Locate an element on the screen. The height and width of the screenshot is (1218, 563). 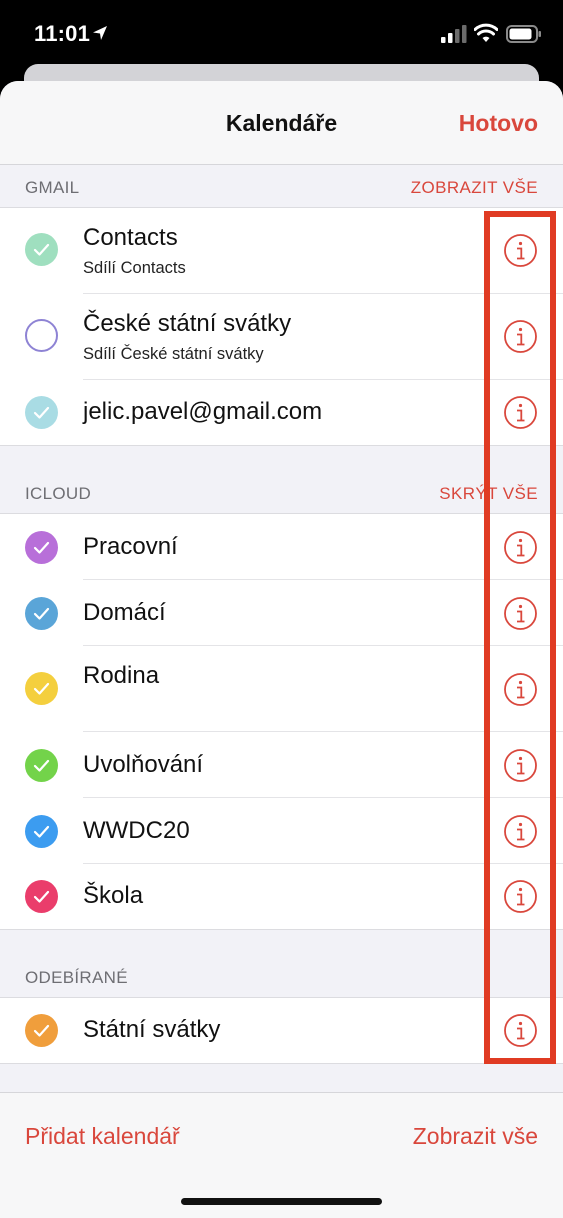
add-calendar-button: Přidat kalendář is located at coordinates (102, 1136).